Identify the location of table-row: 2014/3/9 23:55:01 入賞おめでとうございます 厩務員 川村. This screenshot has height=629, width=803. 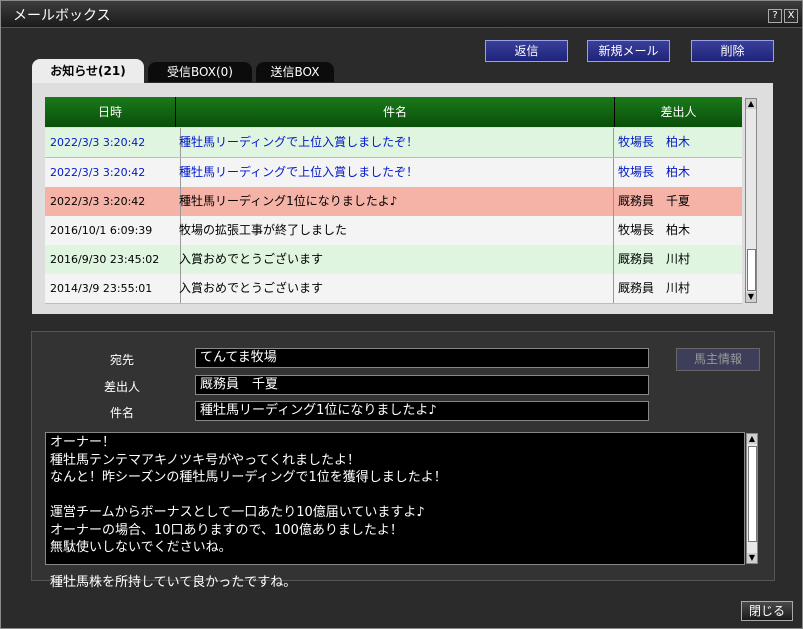
(393, 289).